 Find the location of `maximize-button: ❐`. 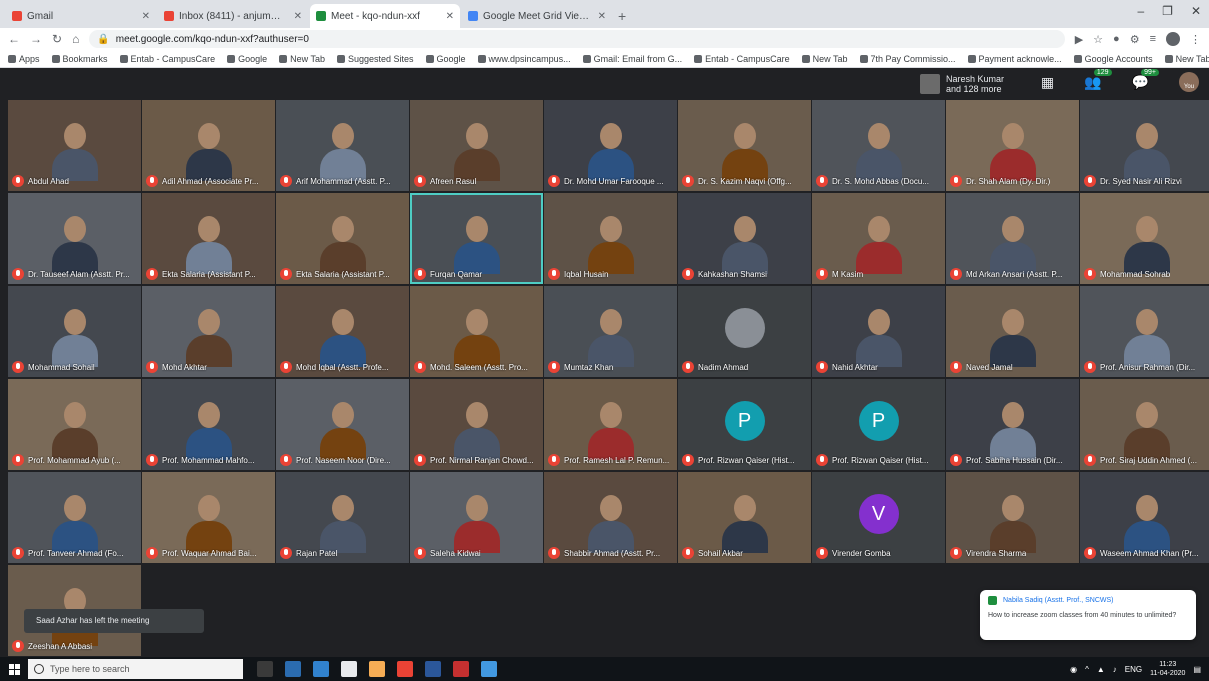

maximize-button: ❐ is located at coordinates (1167, 11).